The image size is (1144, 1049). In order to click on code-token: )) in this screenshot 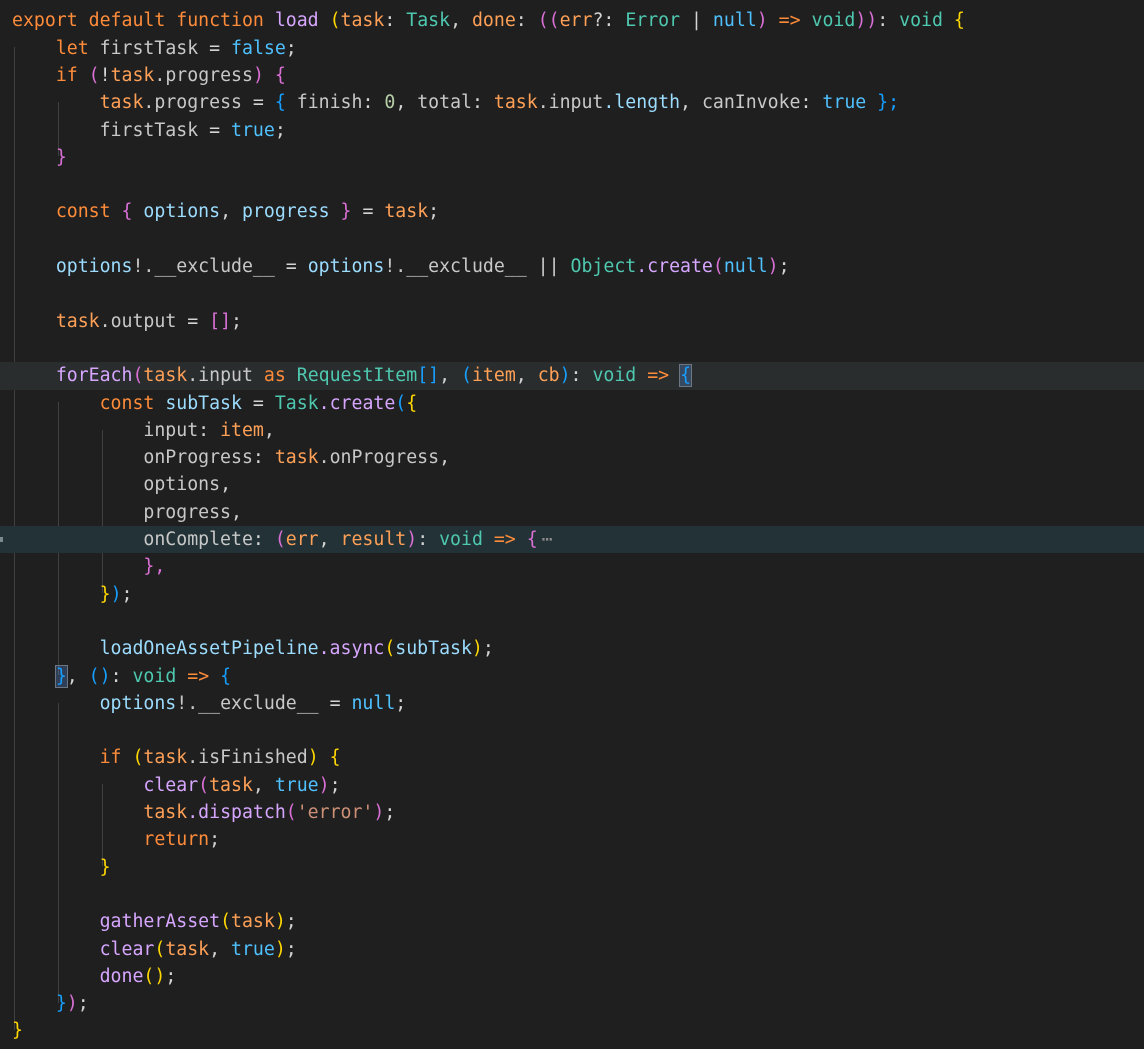, I will do `click(866, 21)`.